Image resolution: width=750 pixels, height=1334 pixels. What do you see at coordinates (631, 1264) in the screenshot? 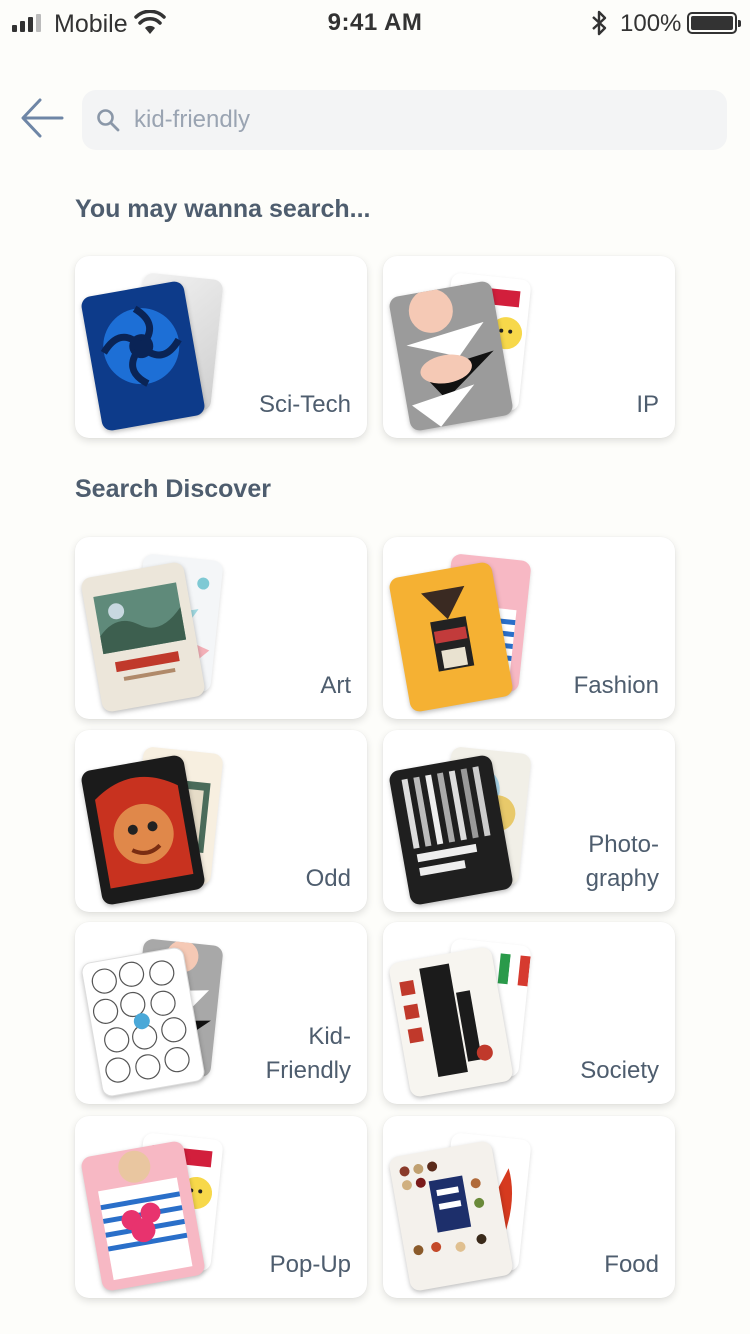
I see `category-label: Food` at bounding box center [631, 1264].